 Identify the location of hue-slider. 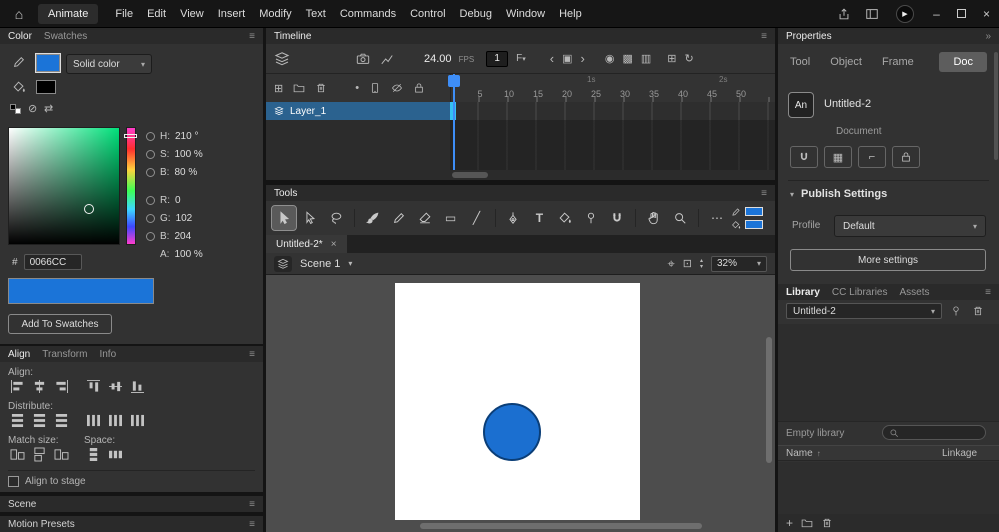
(131, 186).